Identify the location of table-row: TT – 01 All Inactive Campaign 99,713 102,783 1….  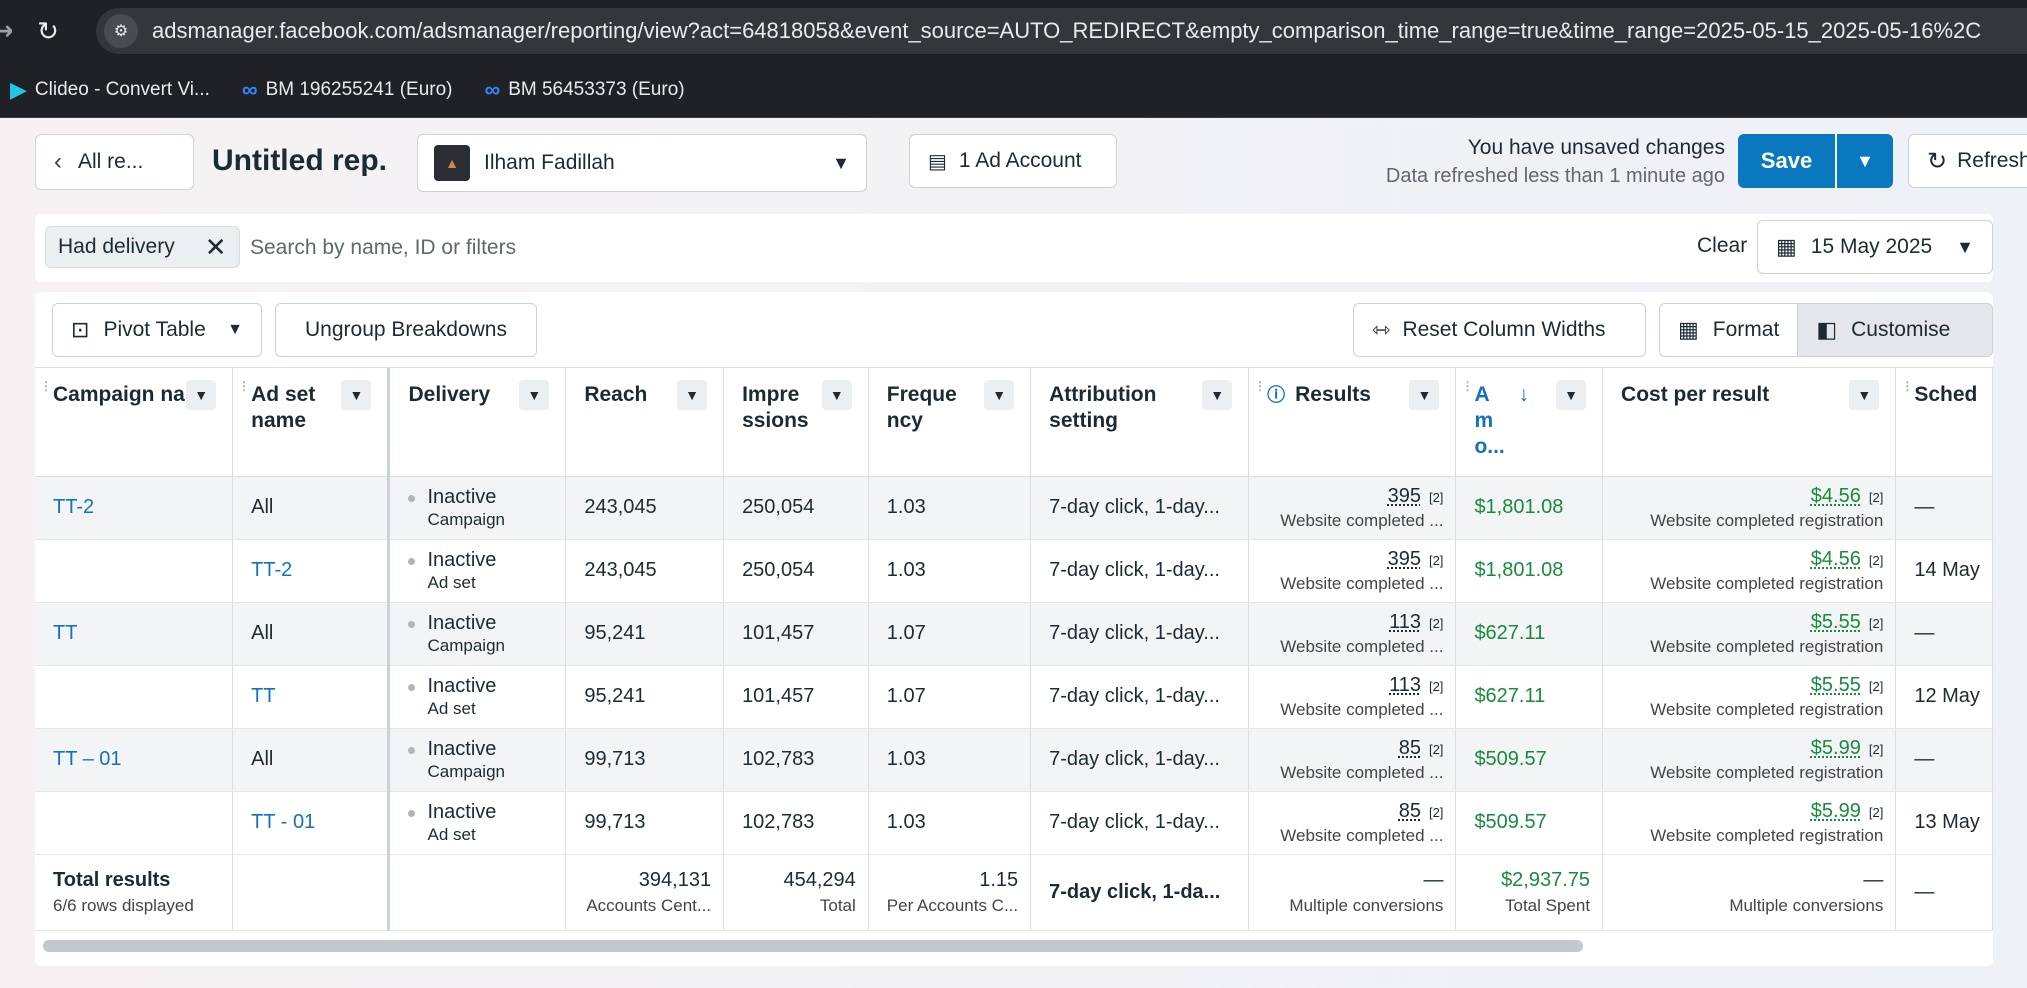
(1014, 760).